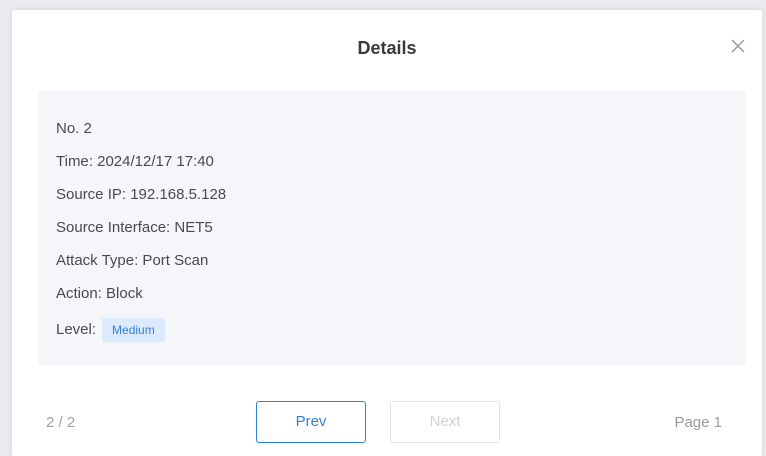 Image resolution: width=766 pixels, height=456 pixels. Describe the element at coordinates (132, 260) in the screenshot. I see `detail-attack-type: Attack Type: Port Scan` at that location.